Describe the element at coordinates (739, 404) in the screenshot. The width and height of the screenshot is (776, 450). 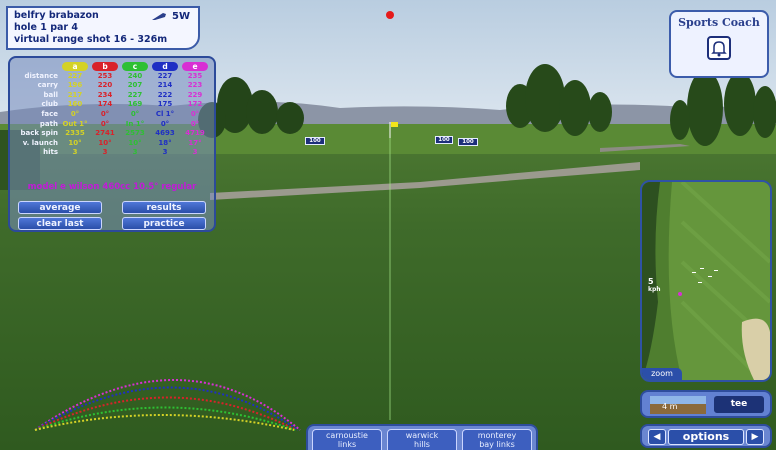
I see `tee-button: tee` at that location.